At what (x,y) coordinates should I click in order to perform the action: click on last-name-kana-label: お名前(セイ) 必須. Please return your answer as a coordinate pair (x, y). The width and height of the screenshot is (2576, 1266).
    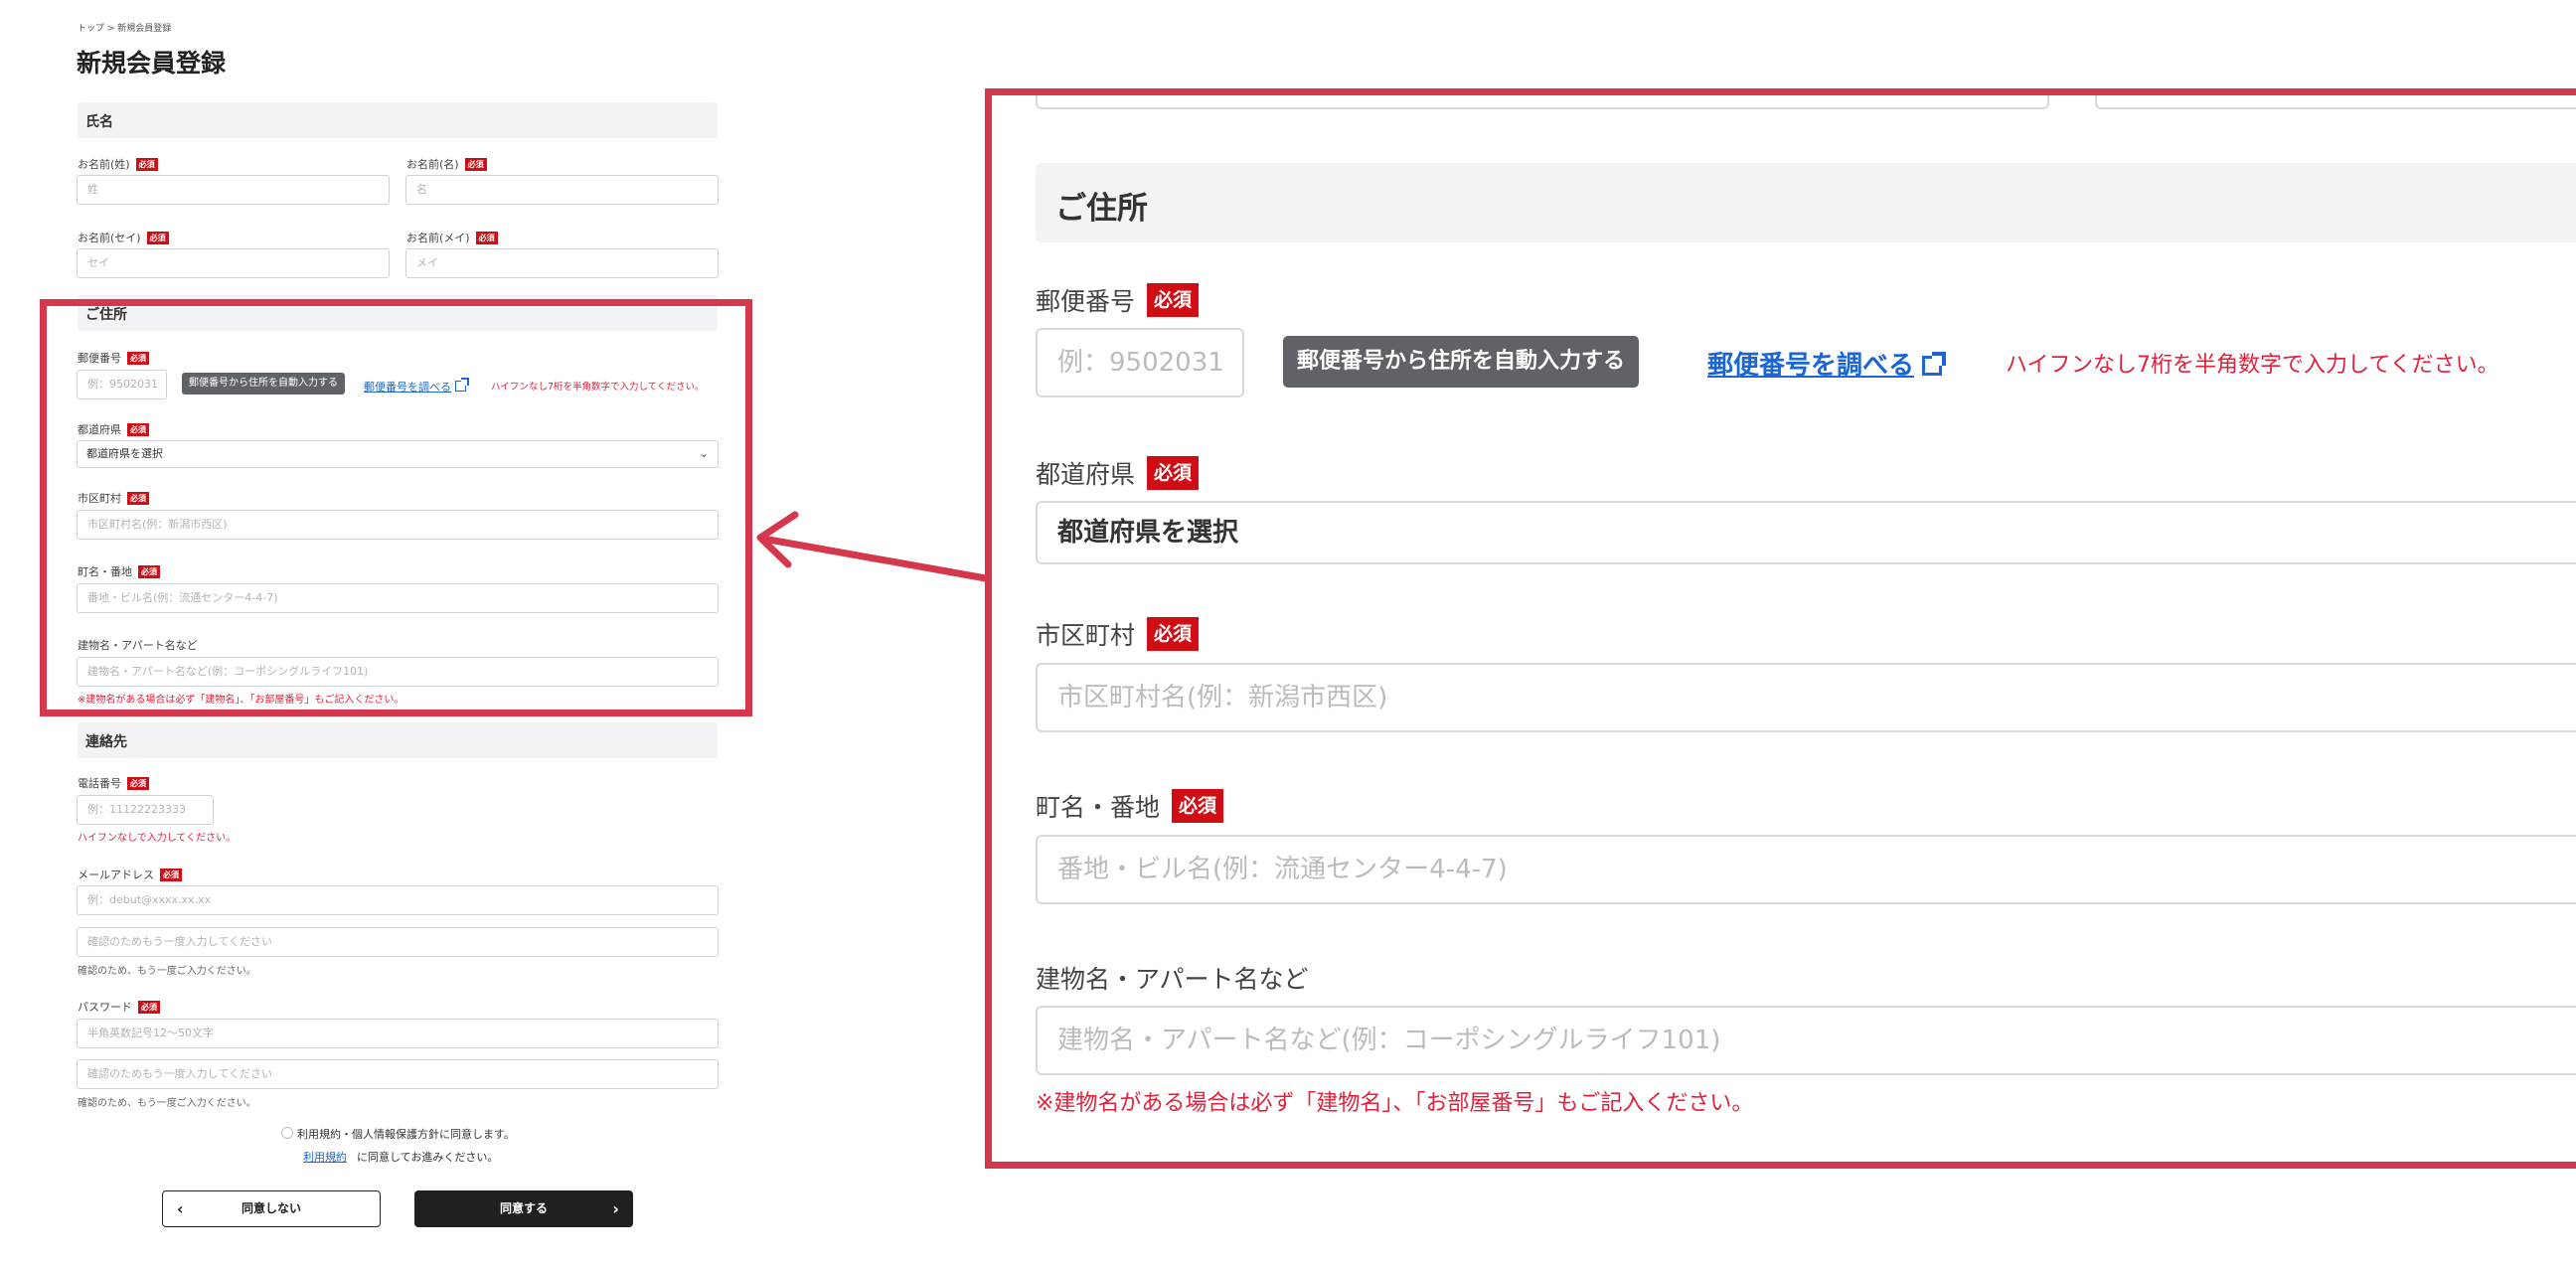
    Looking at the image, I should click on (123, 237).